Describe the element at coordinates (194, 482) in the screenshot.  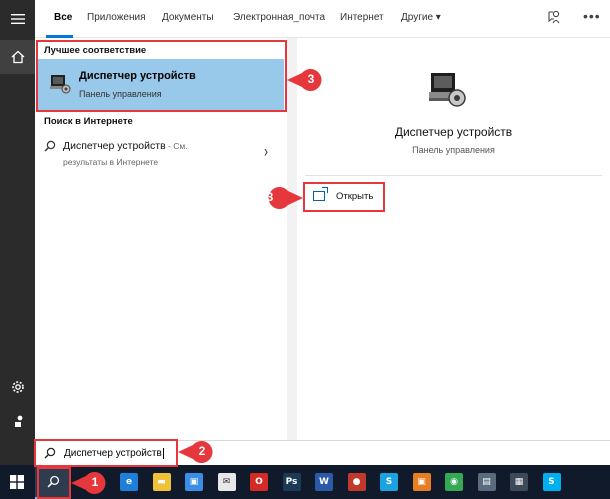
I see `taskbar-store-icon: ▣` at that location.